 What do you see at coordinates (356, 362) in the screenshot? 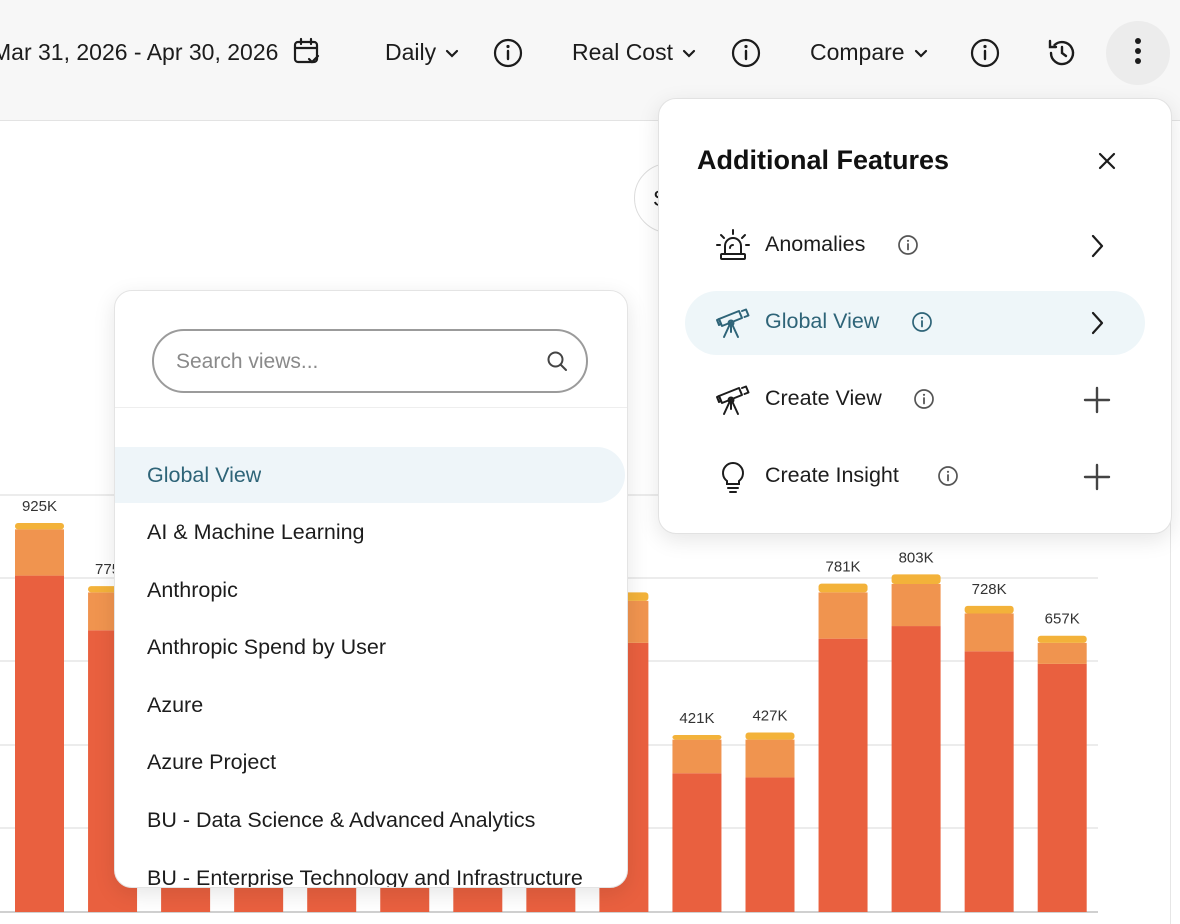
I see `views-search-input` at bounding box center [356, 362].